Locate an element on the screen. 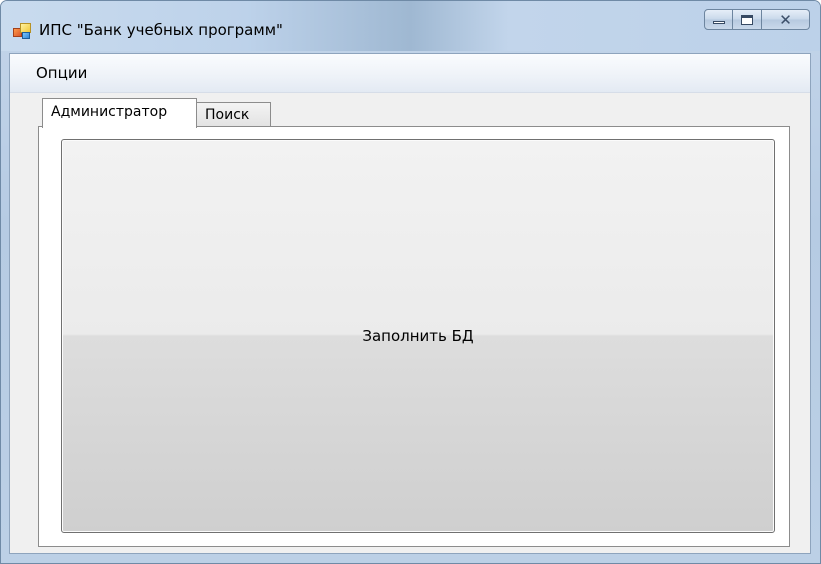  maximize-button is located at coordinates (747, 19).